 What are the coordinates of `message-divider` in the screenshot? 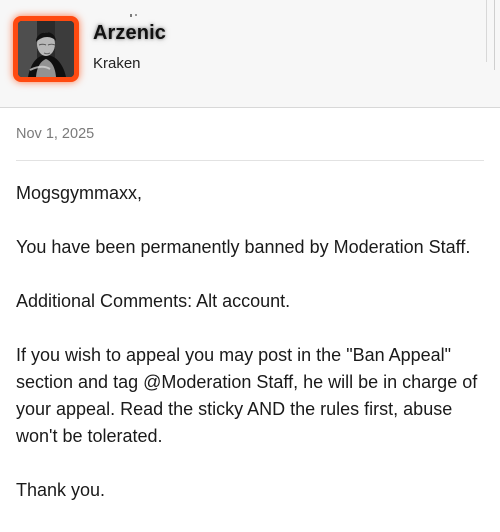 It's located at (250, 160).